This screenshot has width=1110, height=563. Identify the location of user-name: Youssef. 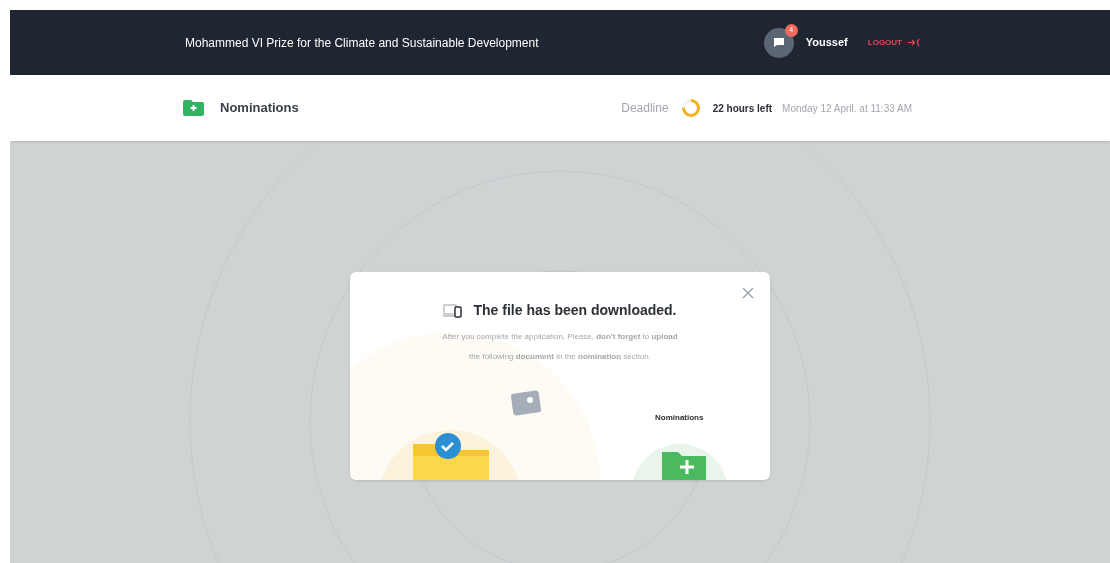
(826, 43).